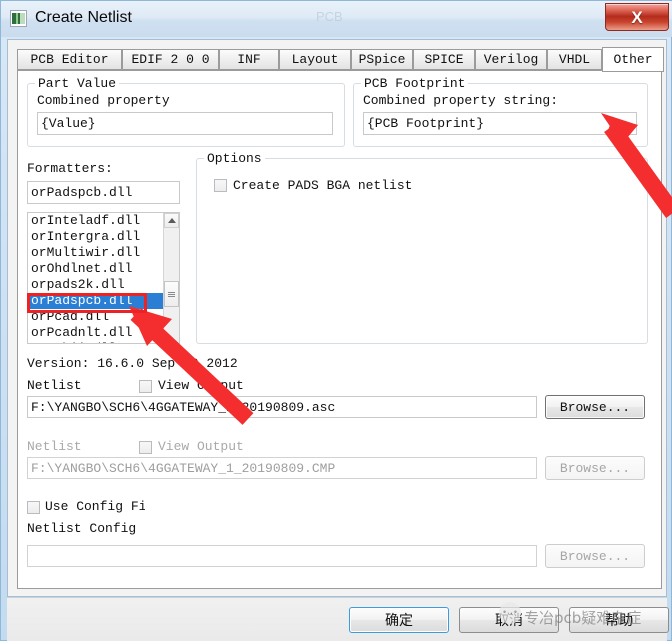 This screenshot has width=672, height=642. What do you see at coordinates (103, 342) in the screenshot?
I see `list-item: orPcbii.dll` at bounding box center [103, 342].